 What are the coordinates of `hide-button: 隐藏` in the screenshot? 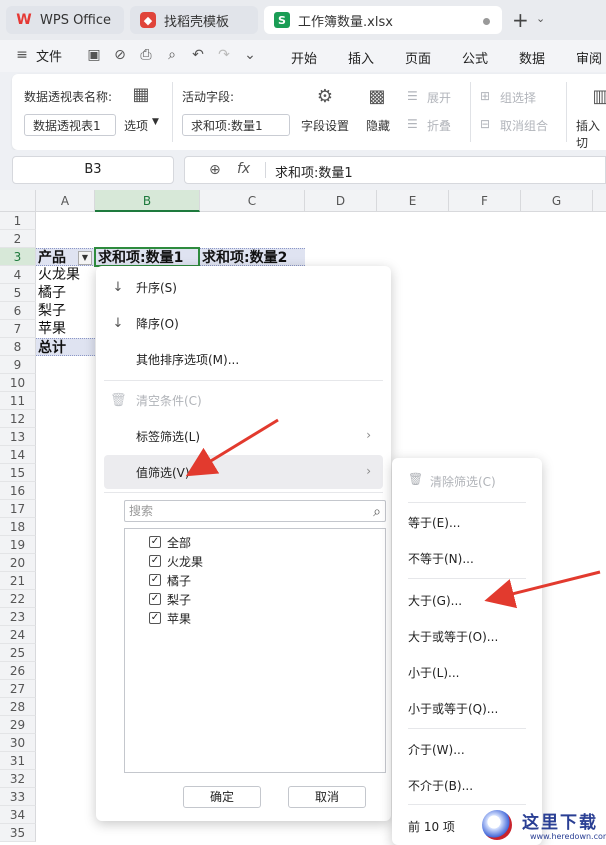 It's located at (378, 125).